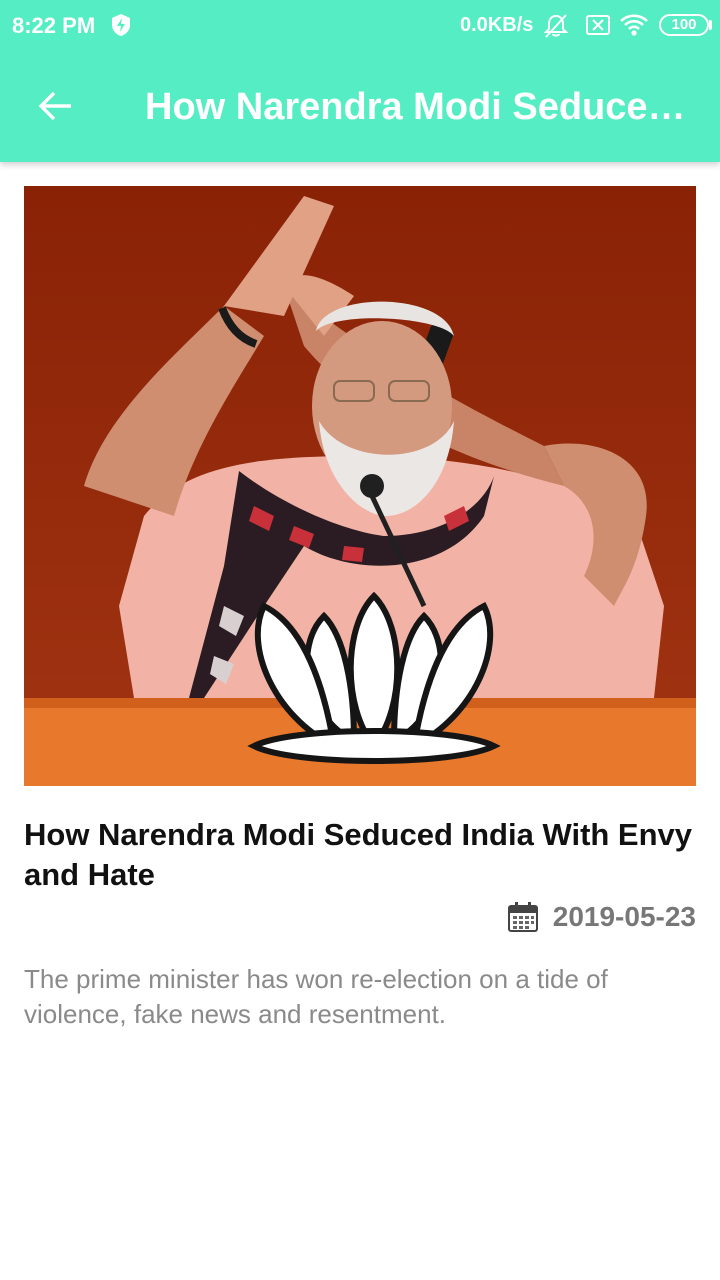  What do you see at coordinates (556, 26) in the screenshot?
I see `bell-off-icon` at bounding box center [556, 26].